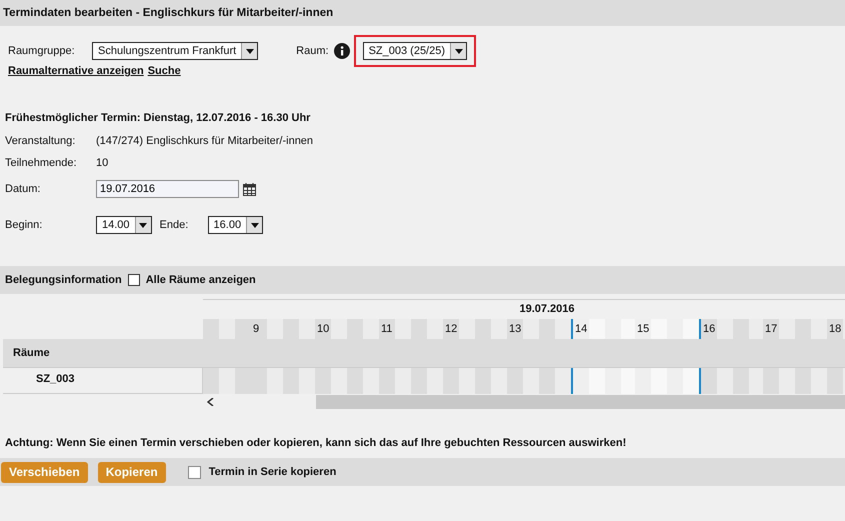 Image resolution: width=845 pixels, height=521 pixels. What do you see at coordinates (316, 443) in the screenshot?
I see `warning-text: Achtung: Wenn Sie einen Termin verschieben oder kopieren, kann sich das auf Ihre gebuchten Ressourcen auswirken!` at bounding box center [316, 443].